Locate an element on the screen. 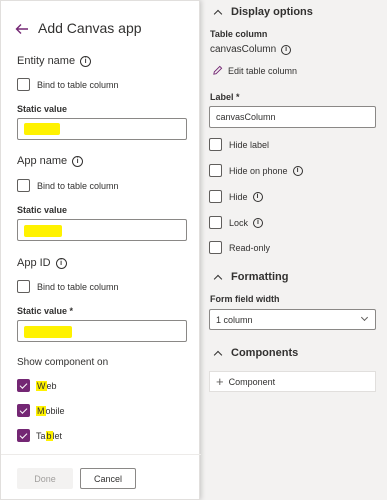  entity-name-title: Entity name is located at coordinates (46, 61).